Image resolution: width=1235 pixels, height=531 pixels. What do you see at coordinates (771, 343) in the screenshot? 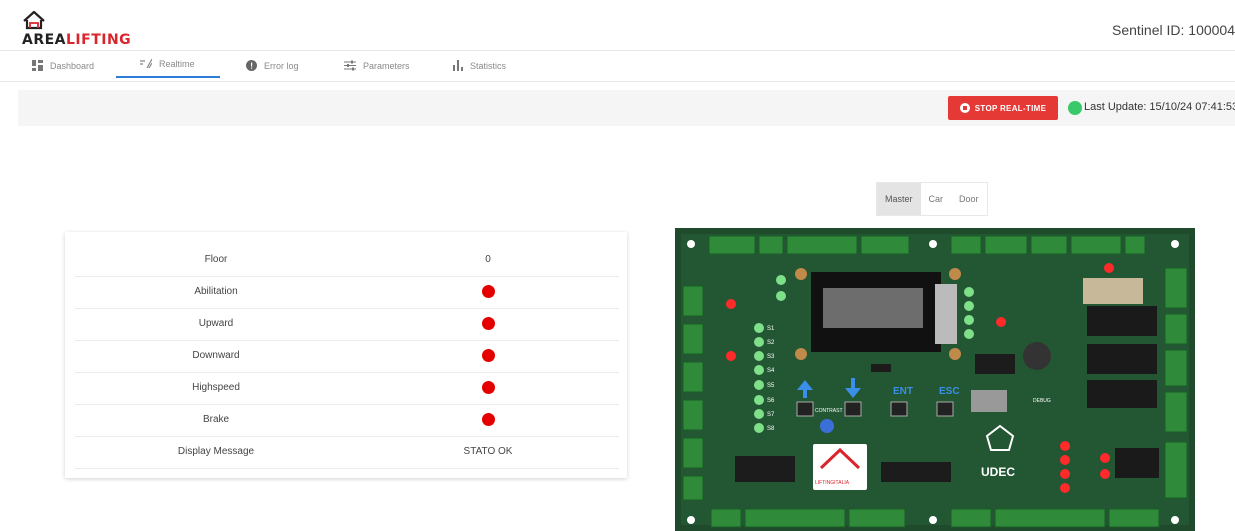
I see `svg-text: S2` at bounding box center [771, 343].